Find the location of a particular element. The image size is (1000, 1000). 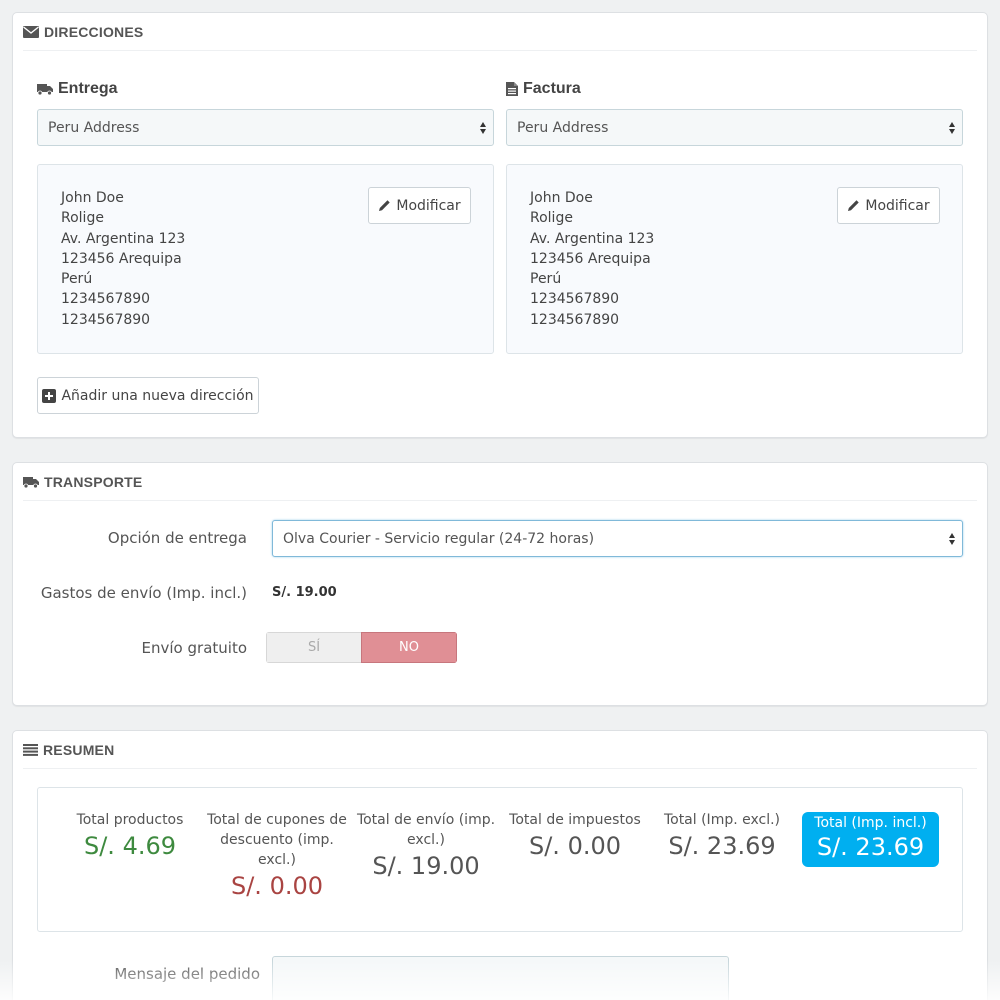

order-message-input is located at coordinates (500, 978).